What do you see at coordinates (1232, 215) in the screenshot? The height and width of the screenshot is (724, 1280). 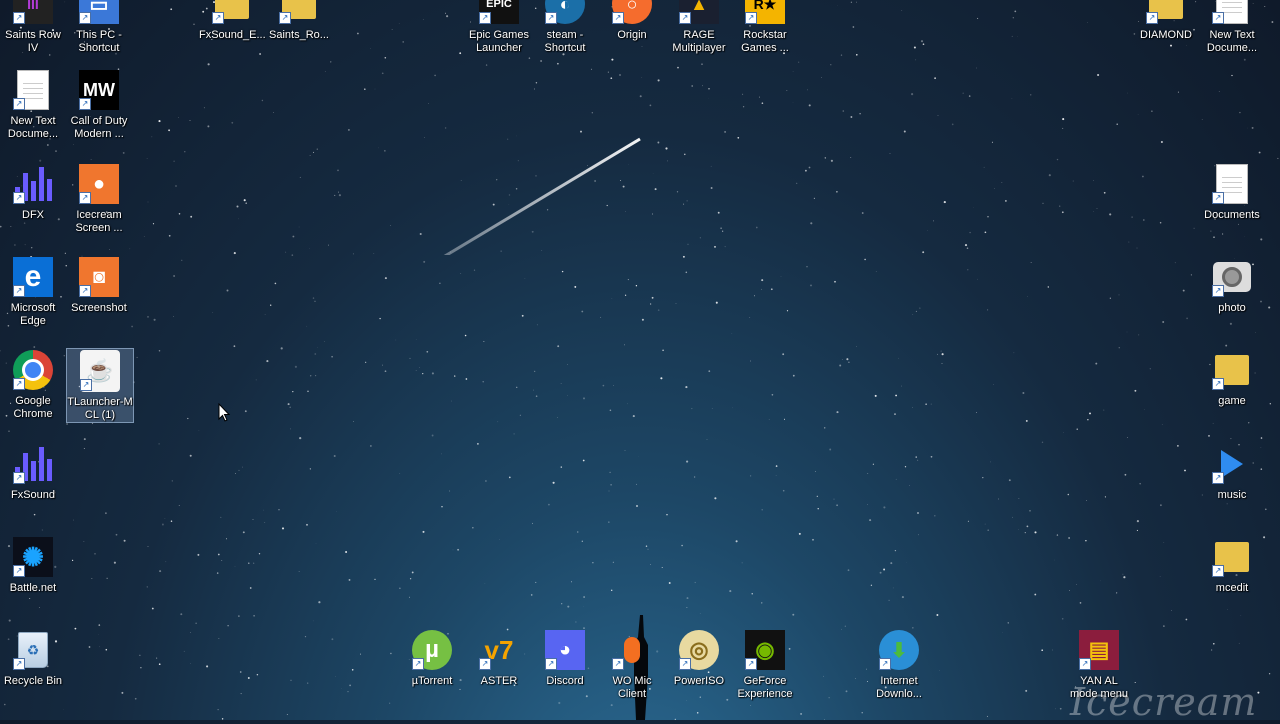 I see `desktop-icon-label: Documents` at bounding box center [1232, 215].